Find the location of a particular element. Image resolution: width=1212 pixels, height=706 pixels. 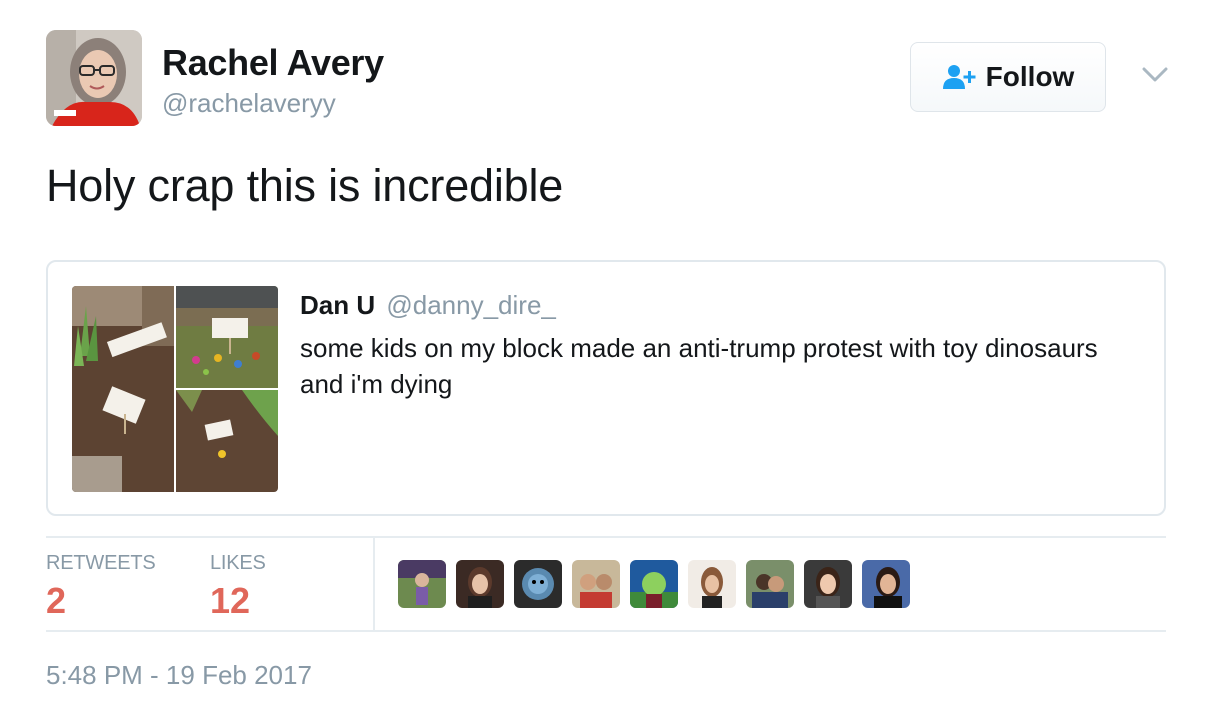

retweets-count: 2 is located at coordinates (56, 601).